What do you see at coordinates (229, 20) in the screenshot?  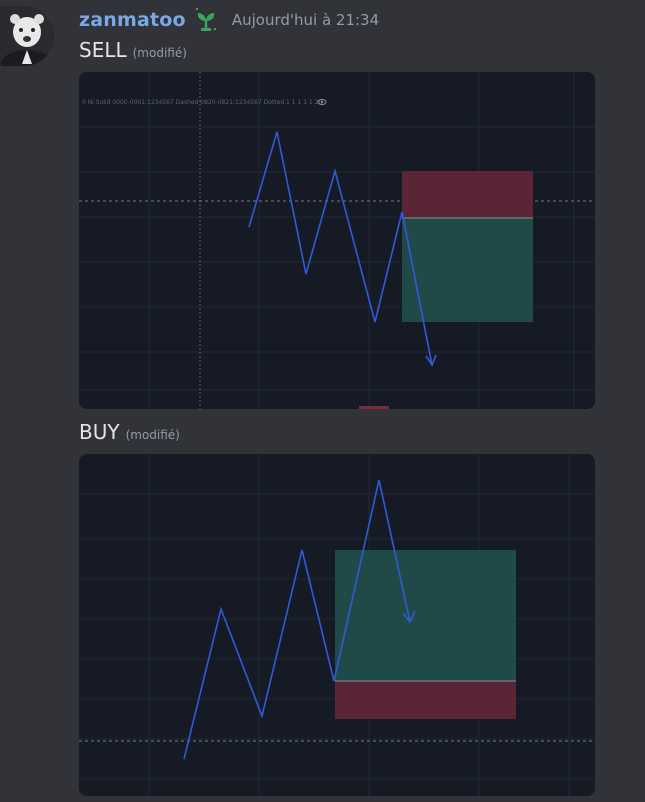 I see `message-header: zanmatoo Aujourd'hui à 21:34` at bounding box center [229, 20].